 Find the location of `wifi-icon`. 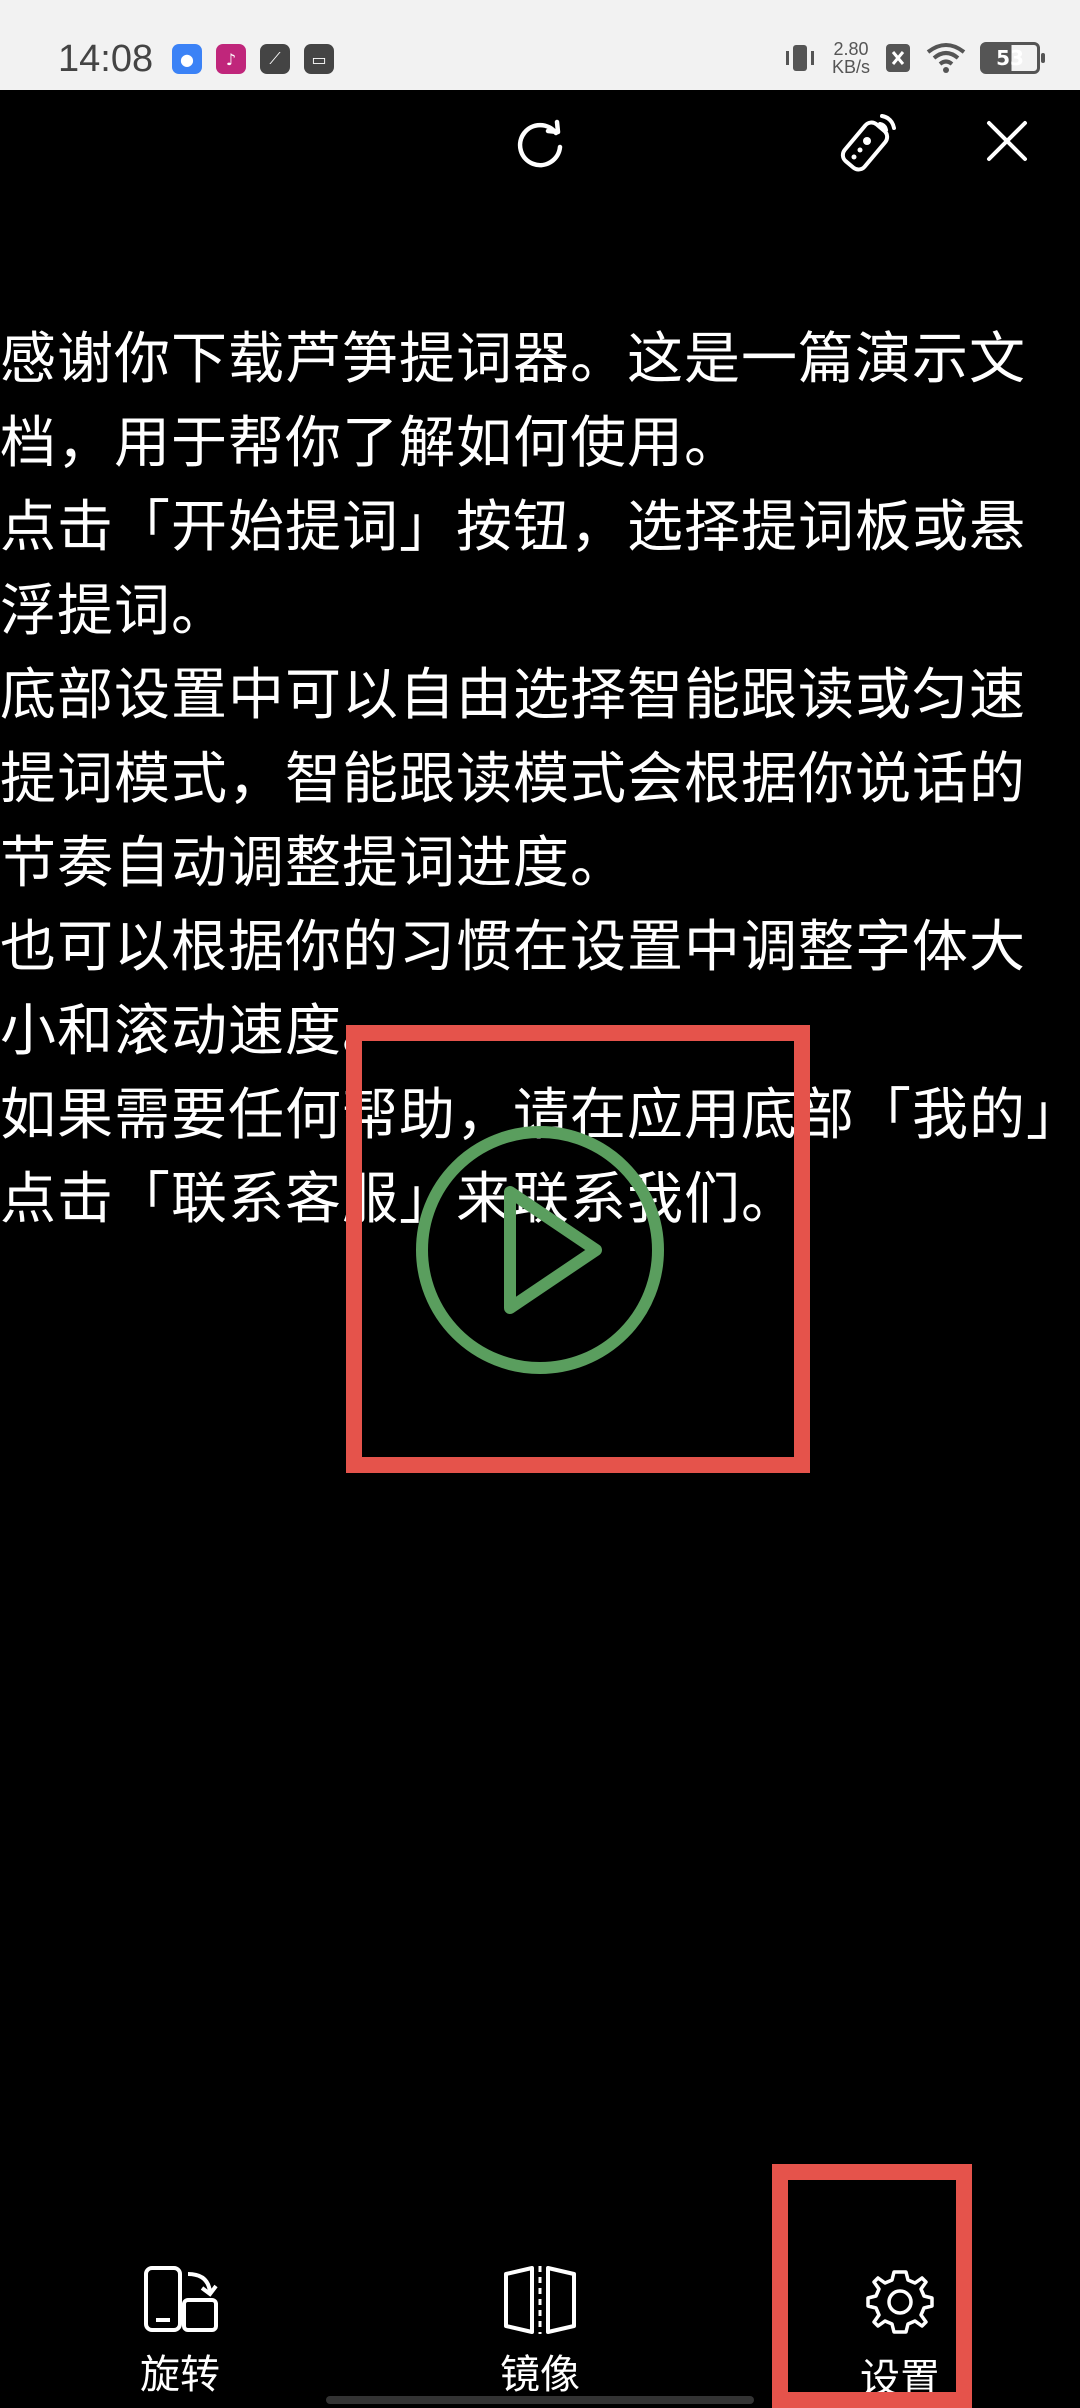

wifi-icon is located at coordinates (946, 58).